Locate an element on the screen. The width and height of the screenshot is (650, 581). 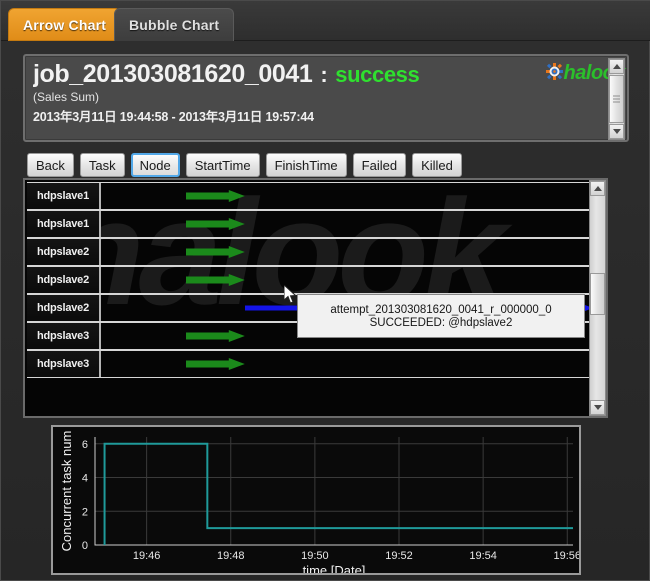
arrow-scroll-down-button is located at coordinates (597, 407).